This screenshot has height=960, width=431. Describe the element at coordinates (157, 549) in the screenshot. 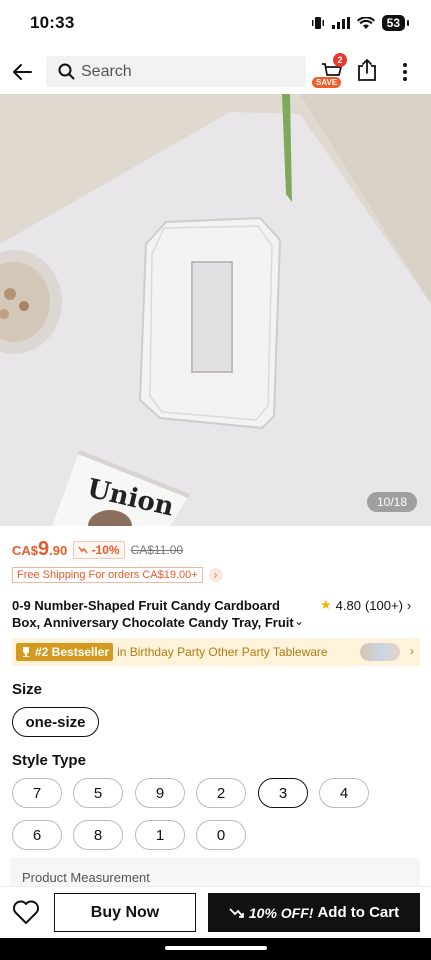

I see `original-price: CA$11.00` at that location.